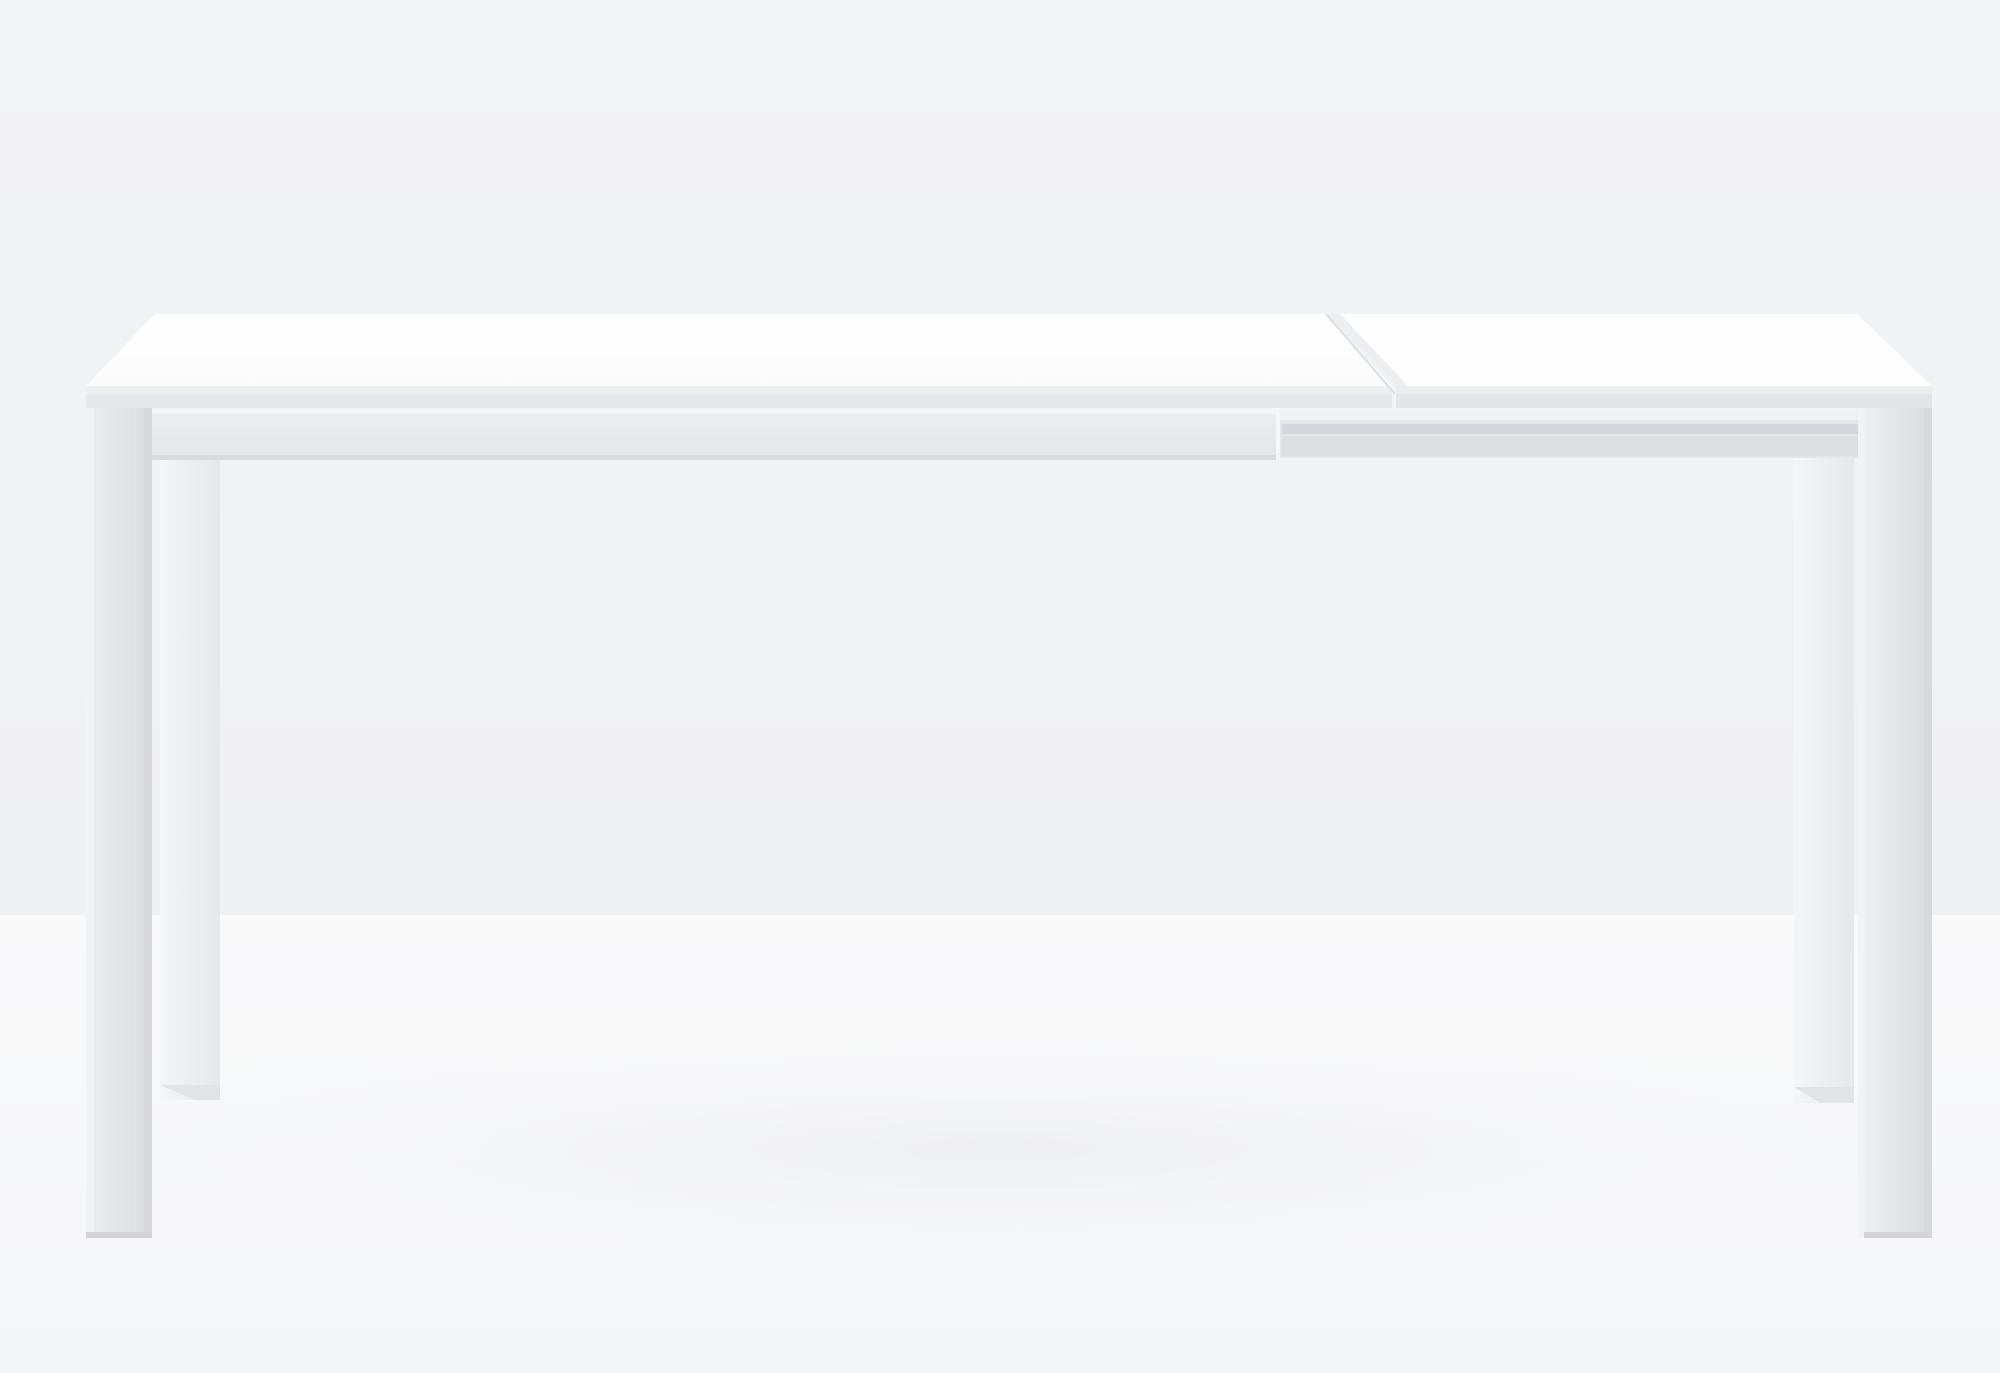  Describe the element at coordinates (119, 823) in the screenshot. I see `front-left-leg` at that location.